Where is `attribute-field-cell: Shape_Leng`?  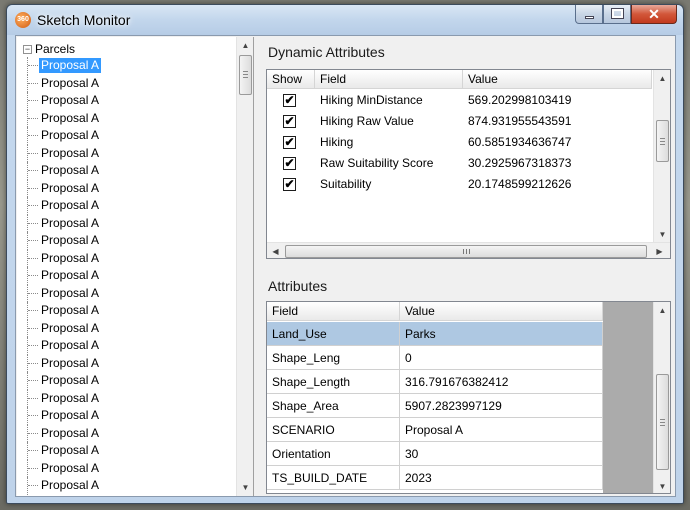 attribute-field-cell: Shape_Leng is located at coordinates (333, 358).